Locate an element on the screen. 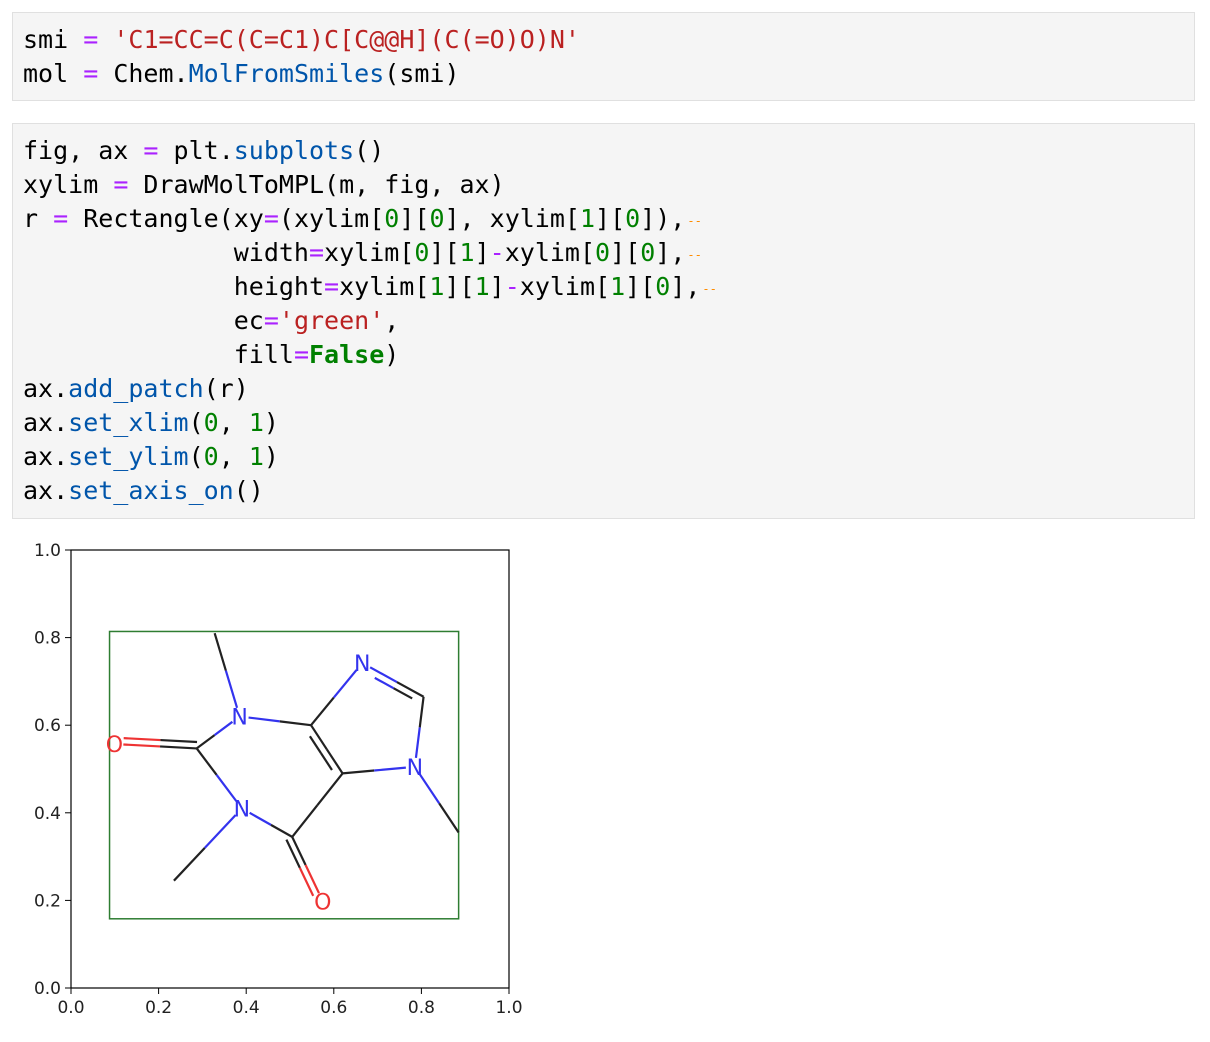 This screenshot has height=1042, width=1210. code-token: ( is located at coordinates (196, 422).